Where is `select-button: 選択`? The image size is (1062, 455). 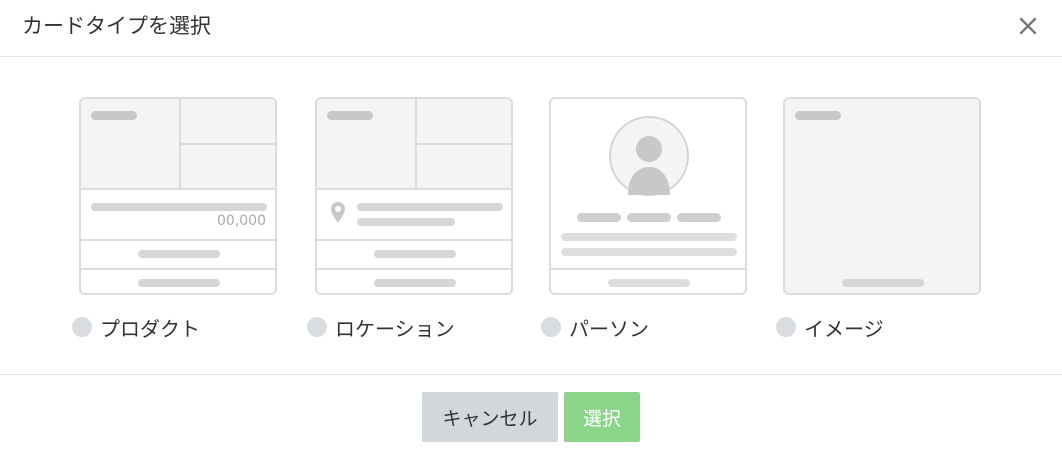
select-button: 選択 is located at coordinates (602, 417).